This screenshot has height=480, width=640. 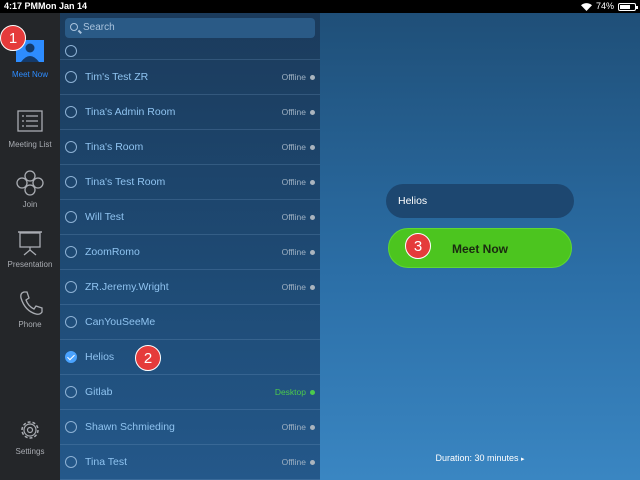 What do you see at coordinates (106, 462) in the screenshot?
I see `room-name: Tina Test` at bounding box center [106, 462].